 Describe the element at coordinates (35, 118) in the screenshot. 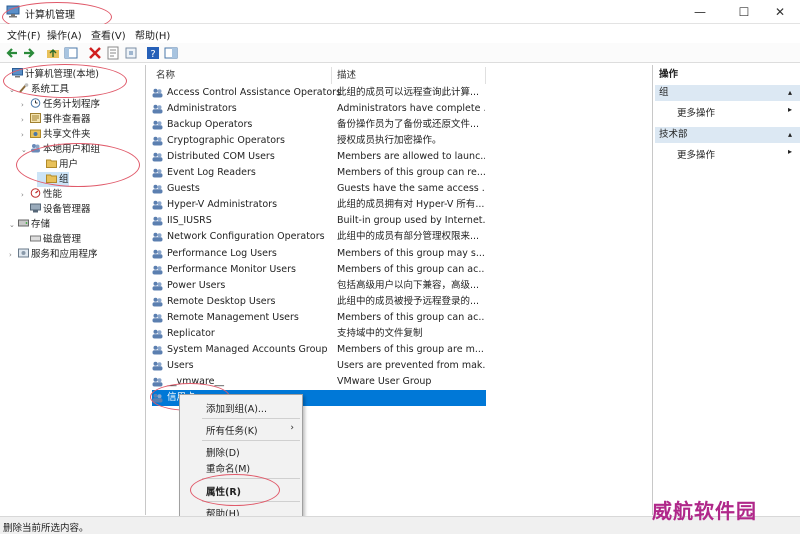

I see `event-viewer-icon` at that location.